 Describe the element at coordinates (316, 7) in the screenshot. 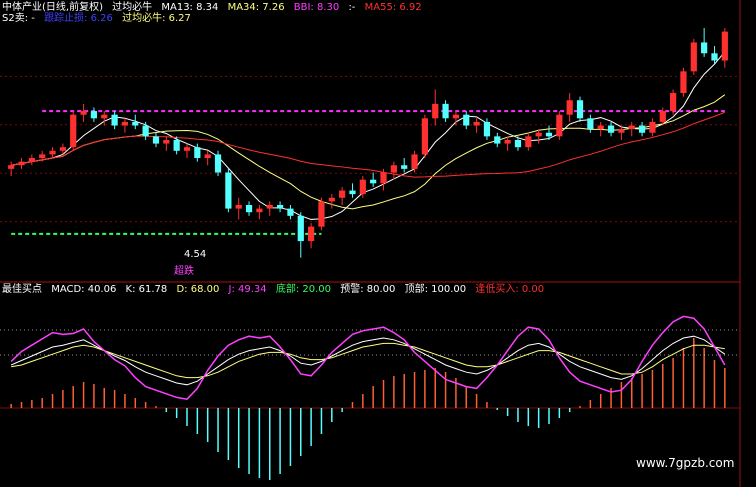

I see `bbi-value: BBI: 8.30` at that location.